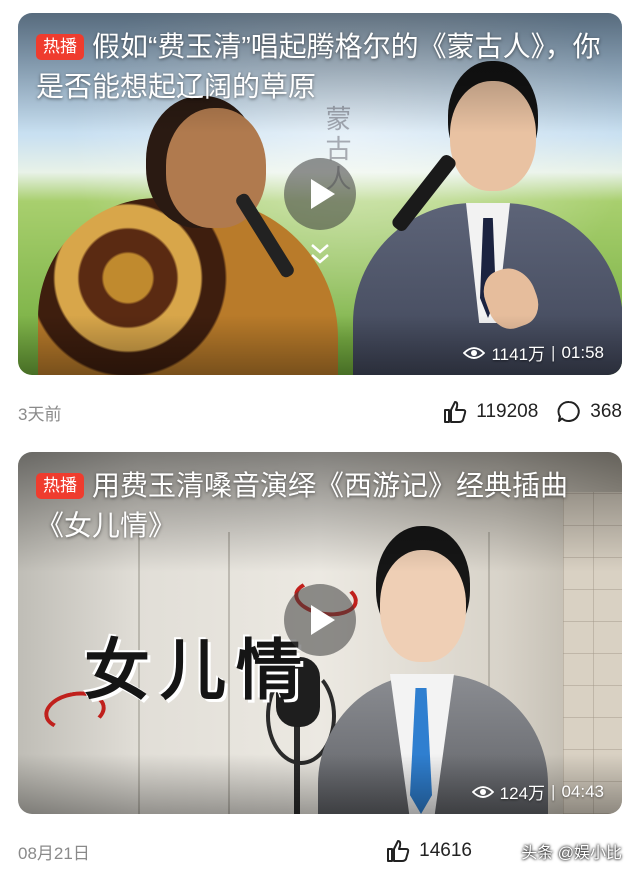 The image size is (640, 871). I want to click on video-title: 热播 用费玉清嗓音演绎《西游记》经典插曲《女儿情》, so click(320, 506).